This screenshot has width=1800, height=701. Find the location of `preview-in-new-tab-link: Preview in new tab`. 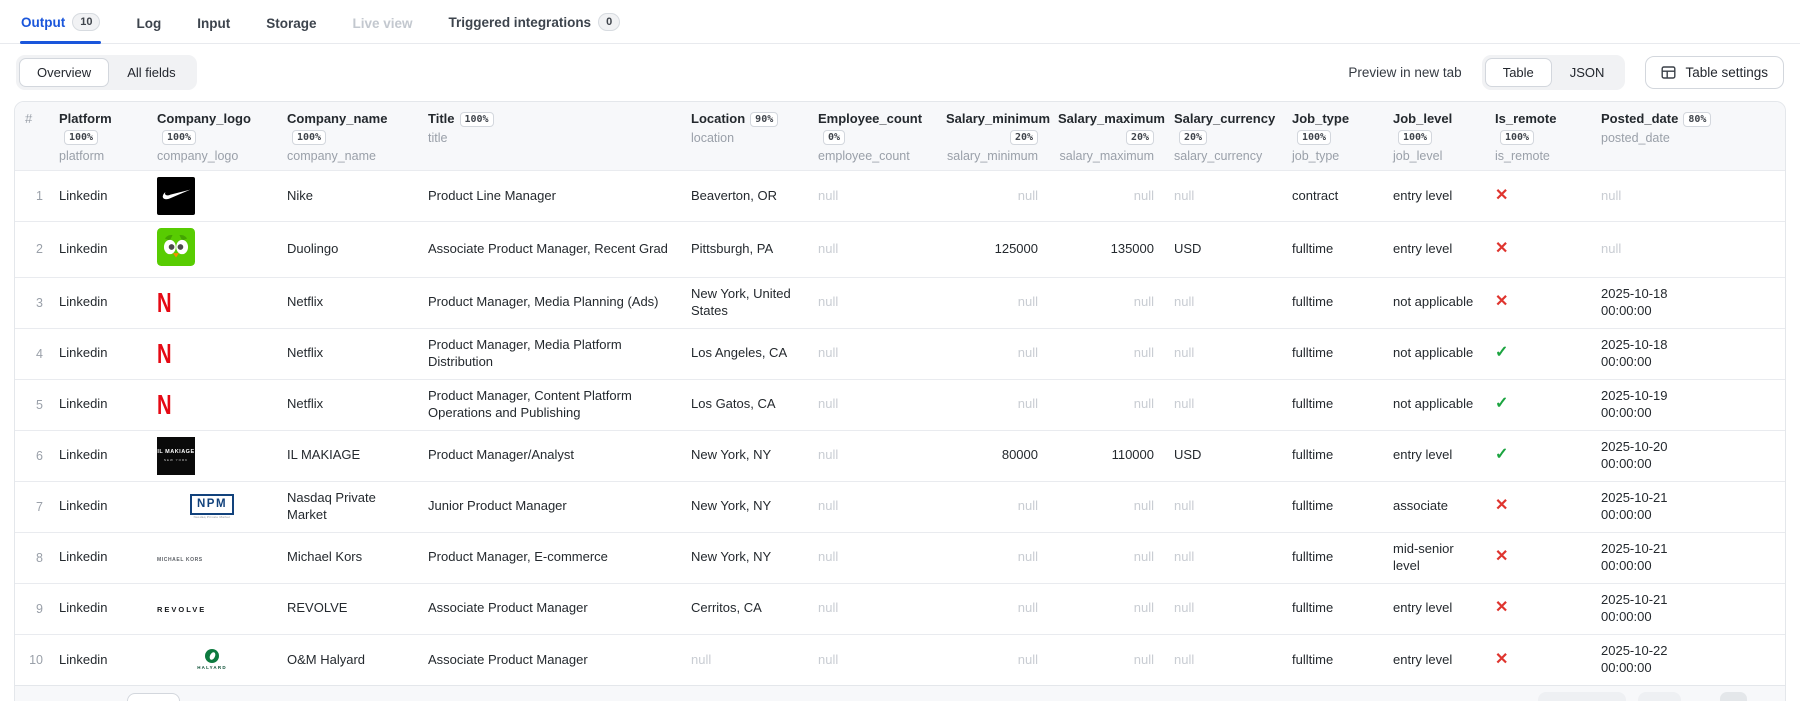

preview-in-new-tab-link: Preview in new tab is located at coordinates (1404, 72).